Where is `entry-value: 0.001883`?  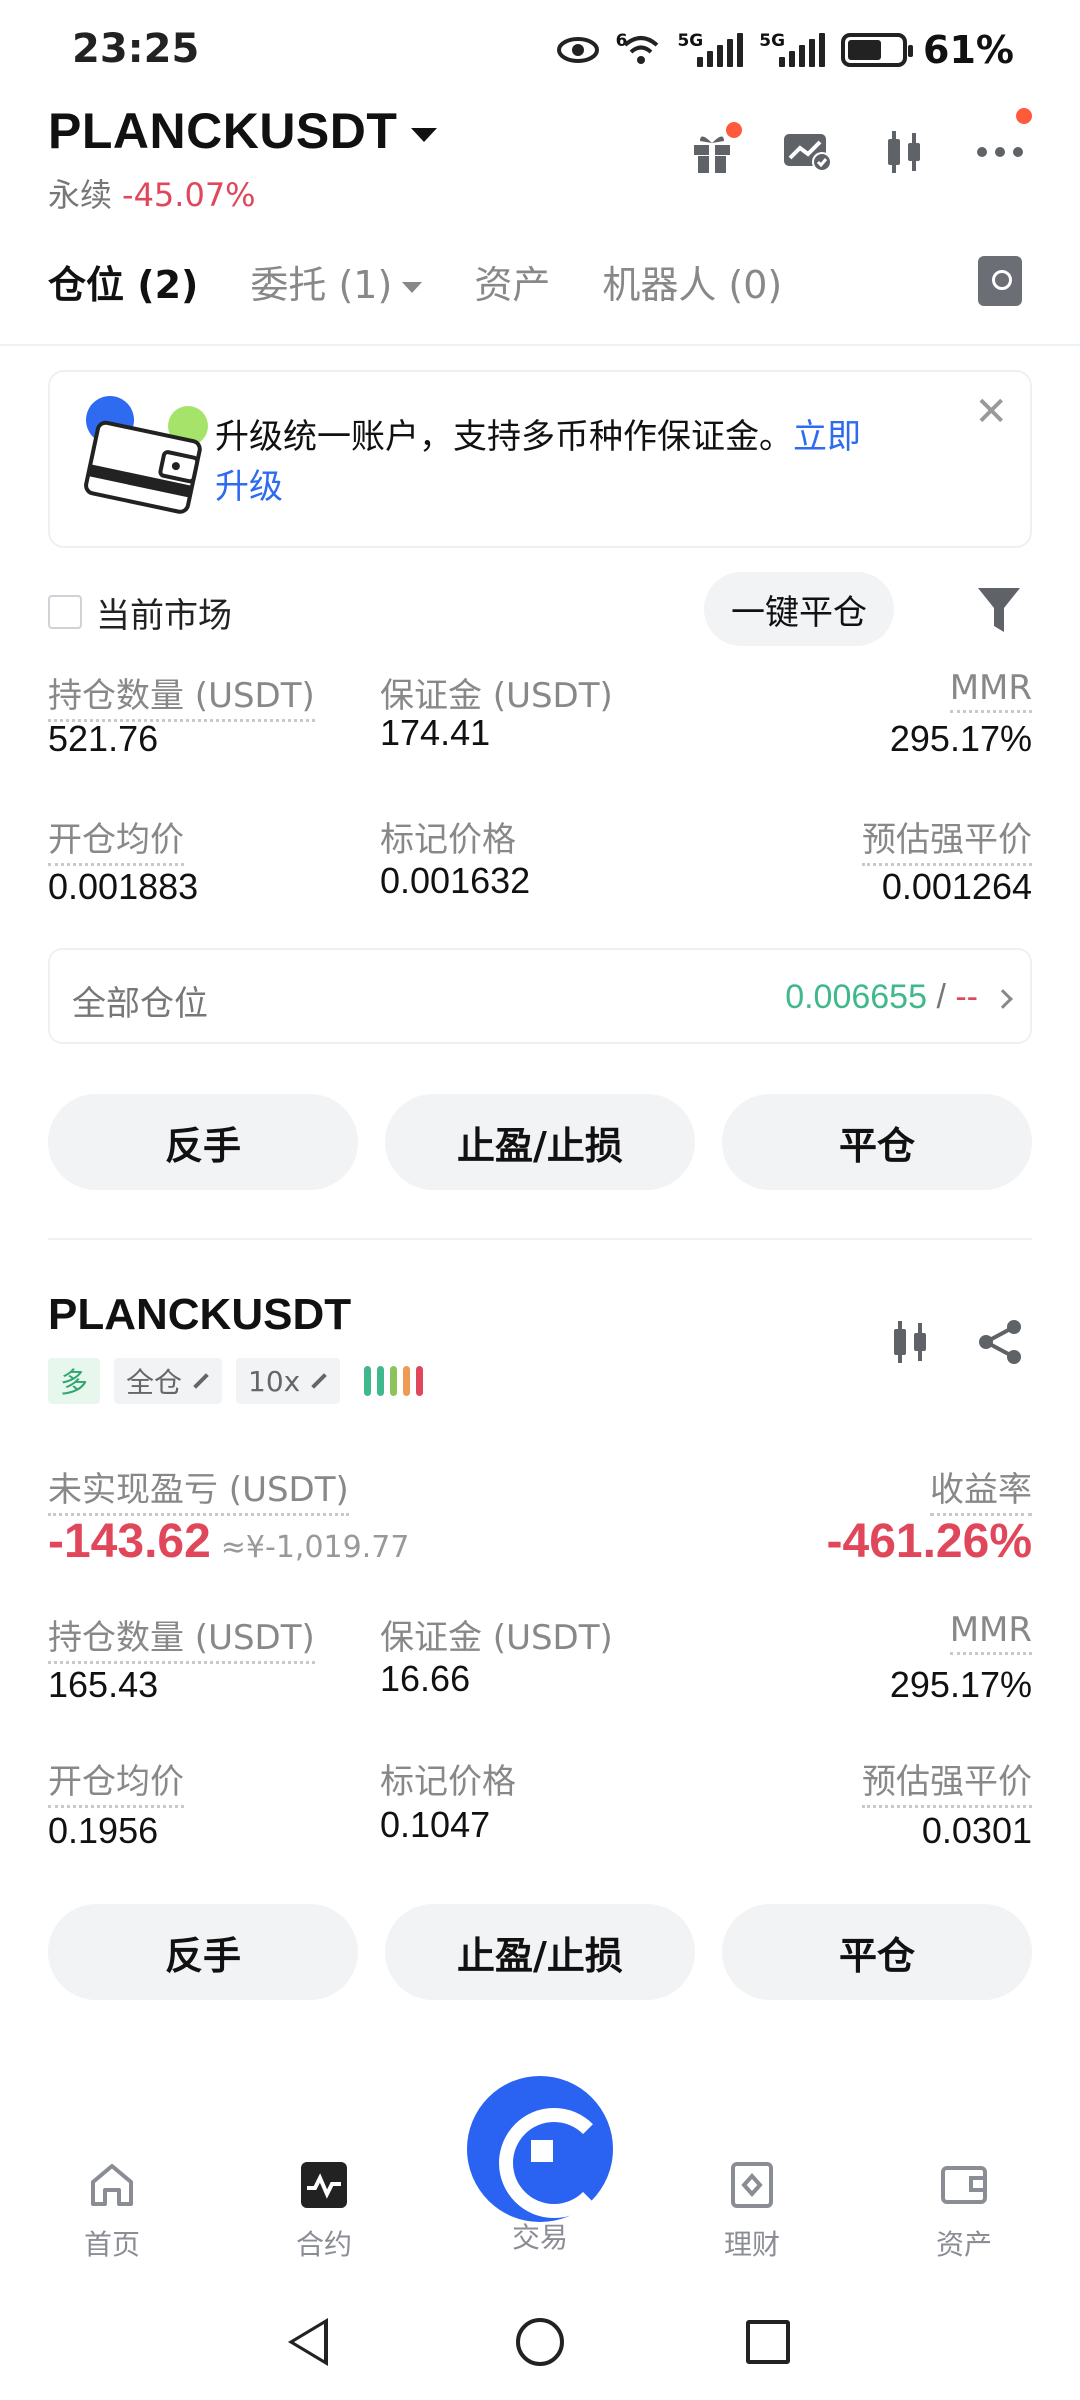
entry-value: 0.001883 is located at coordinates (123, 886).